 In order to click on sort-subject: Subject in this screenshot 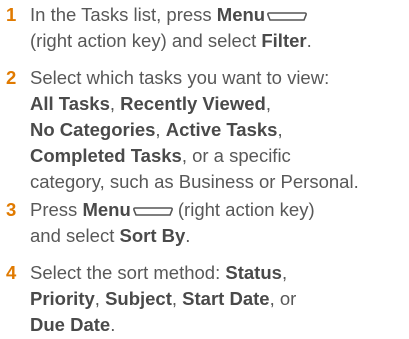, I will do `click(138, 298)`.